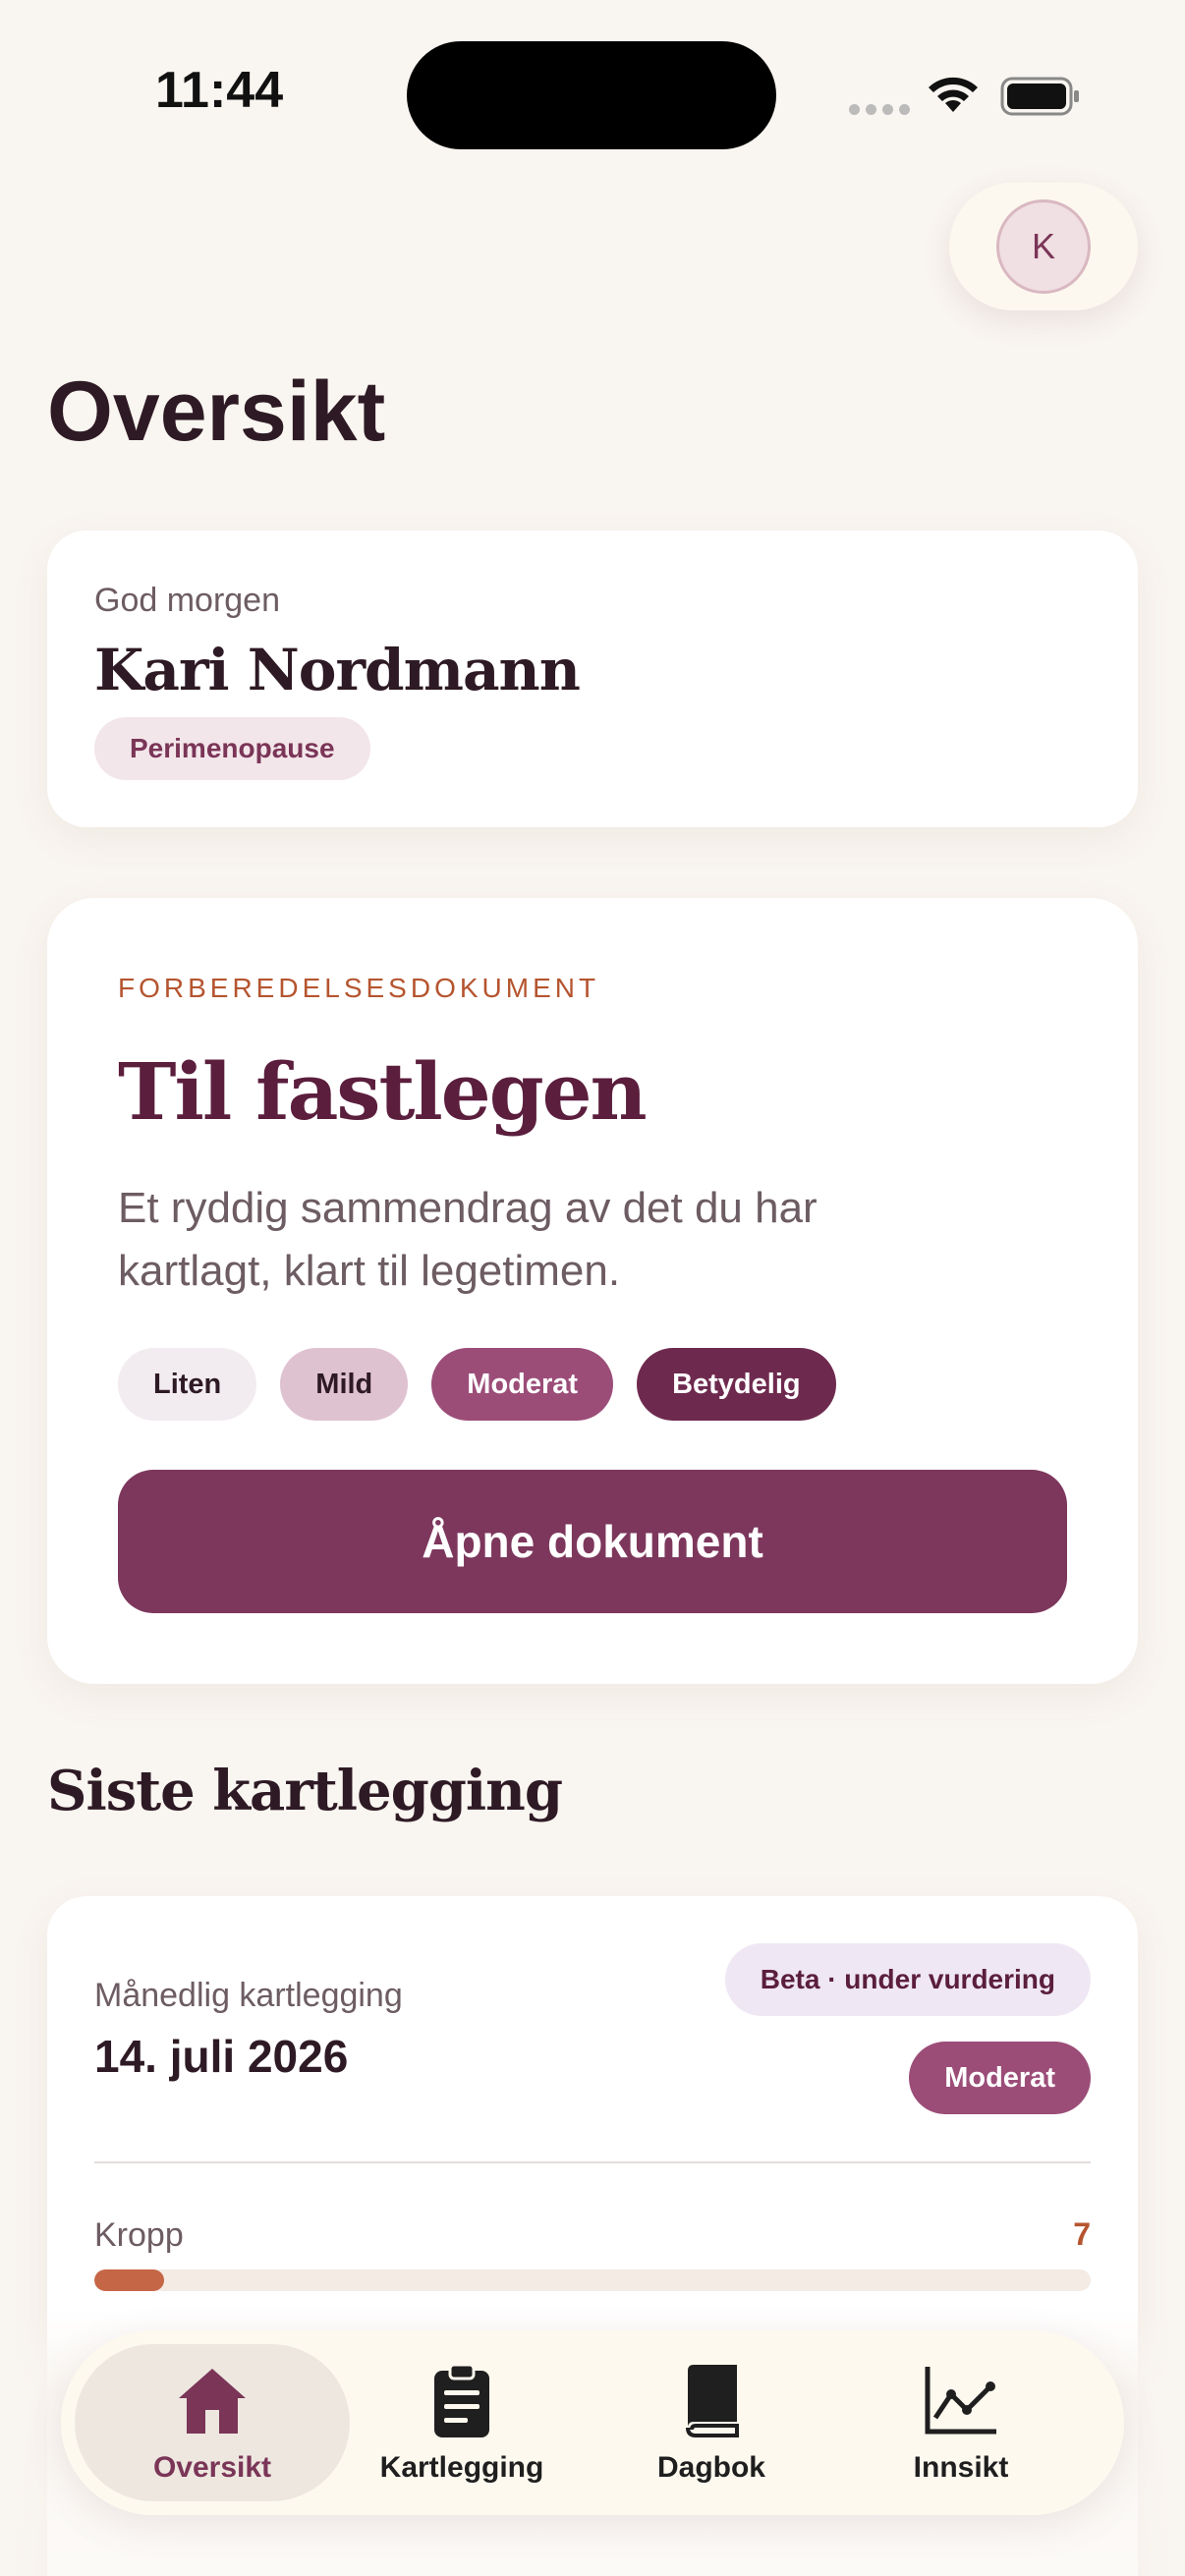 The height and width of the screenshot is (2576, 1185). Describe the element at coordinates (222, 2056) in the screenshot. I see `assessment-date: 14. juli 2026` at that location.